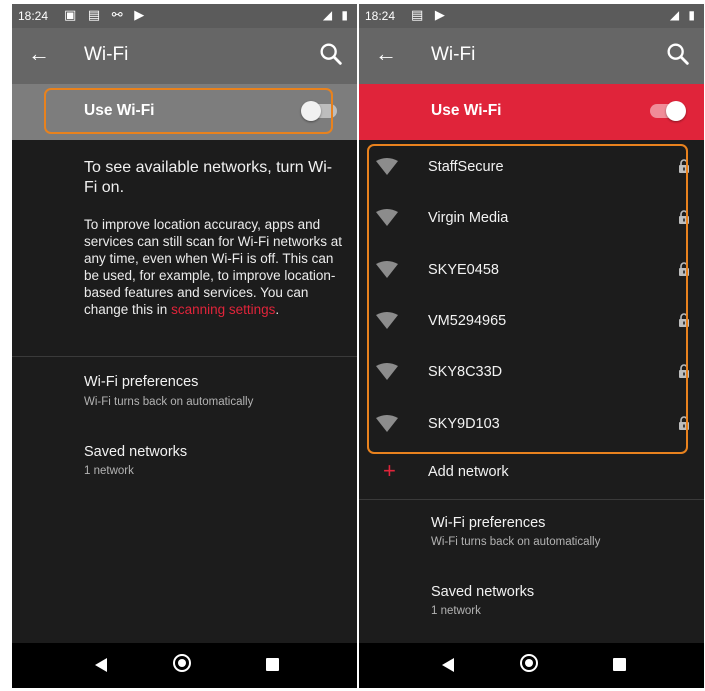  What do you see at coordinates (466, 167) in the screenshot?
I see `network-name: StaffSecure` at bounding box center [466, 167].